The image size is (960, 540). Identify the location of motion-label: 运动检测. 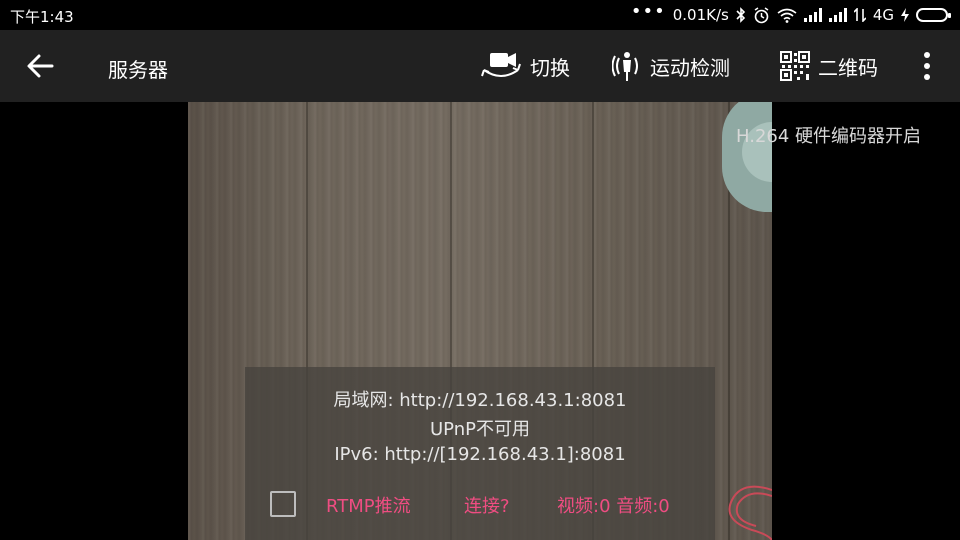
(690, 67).